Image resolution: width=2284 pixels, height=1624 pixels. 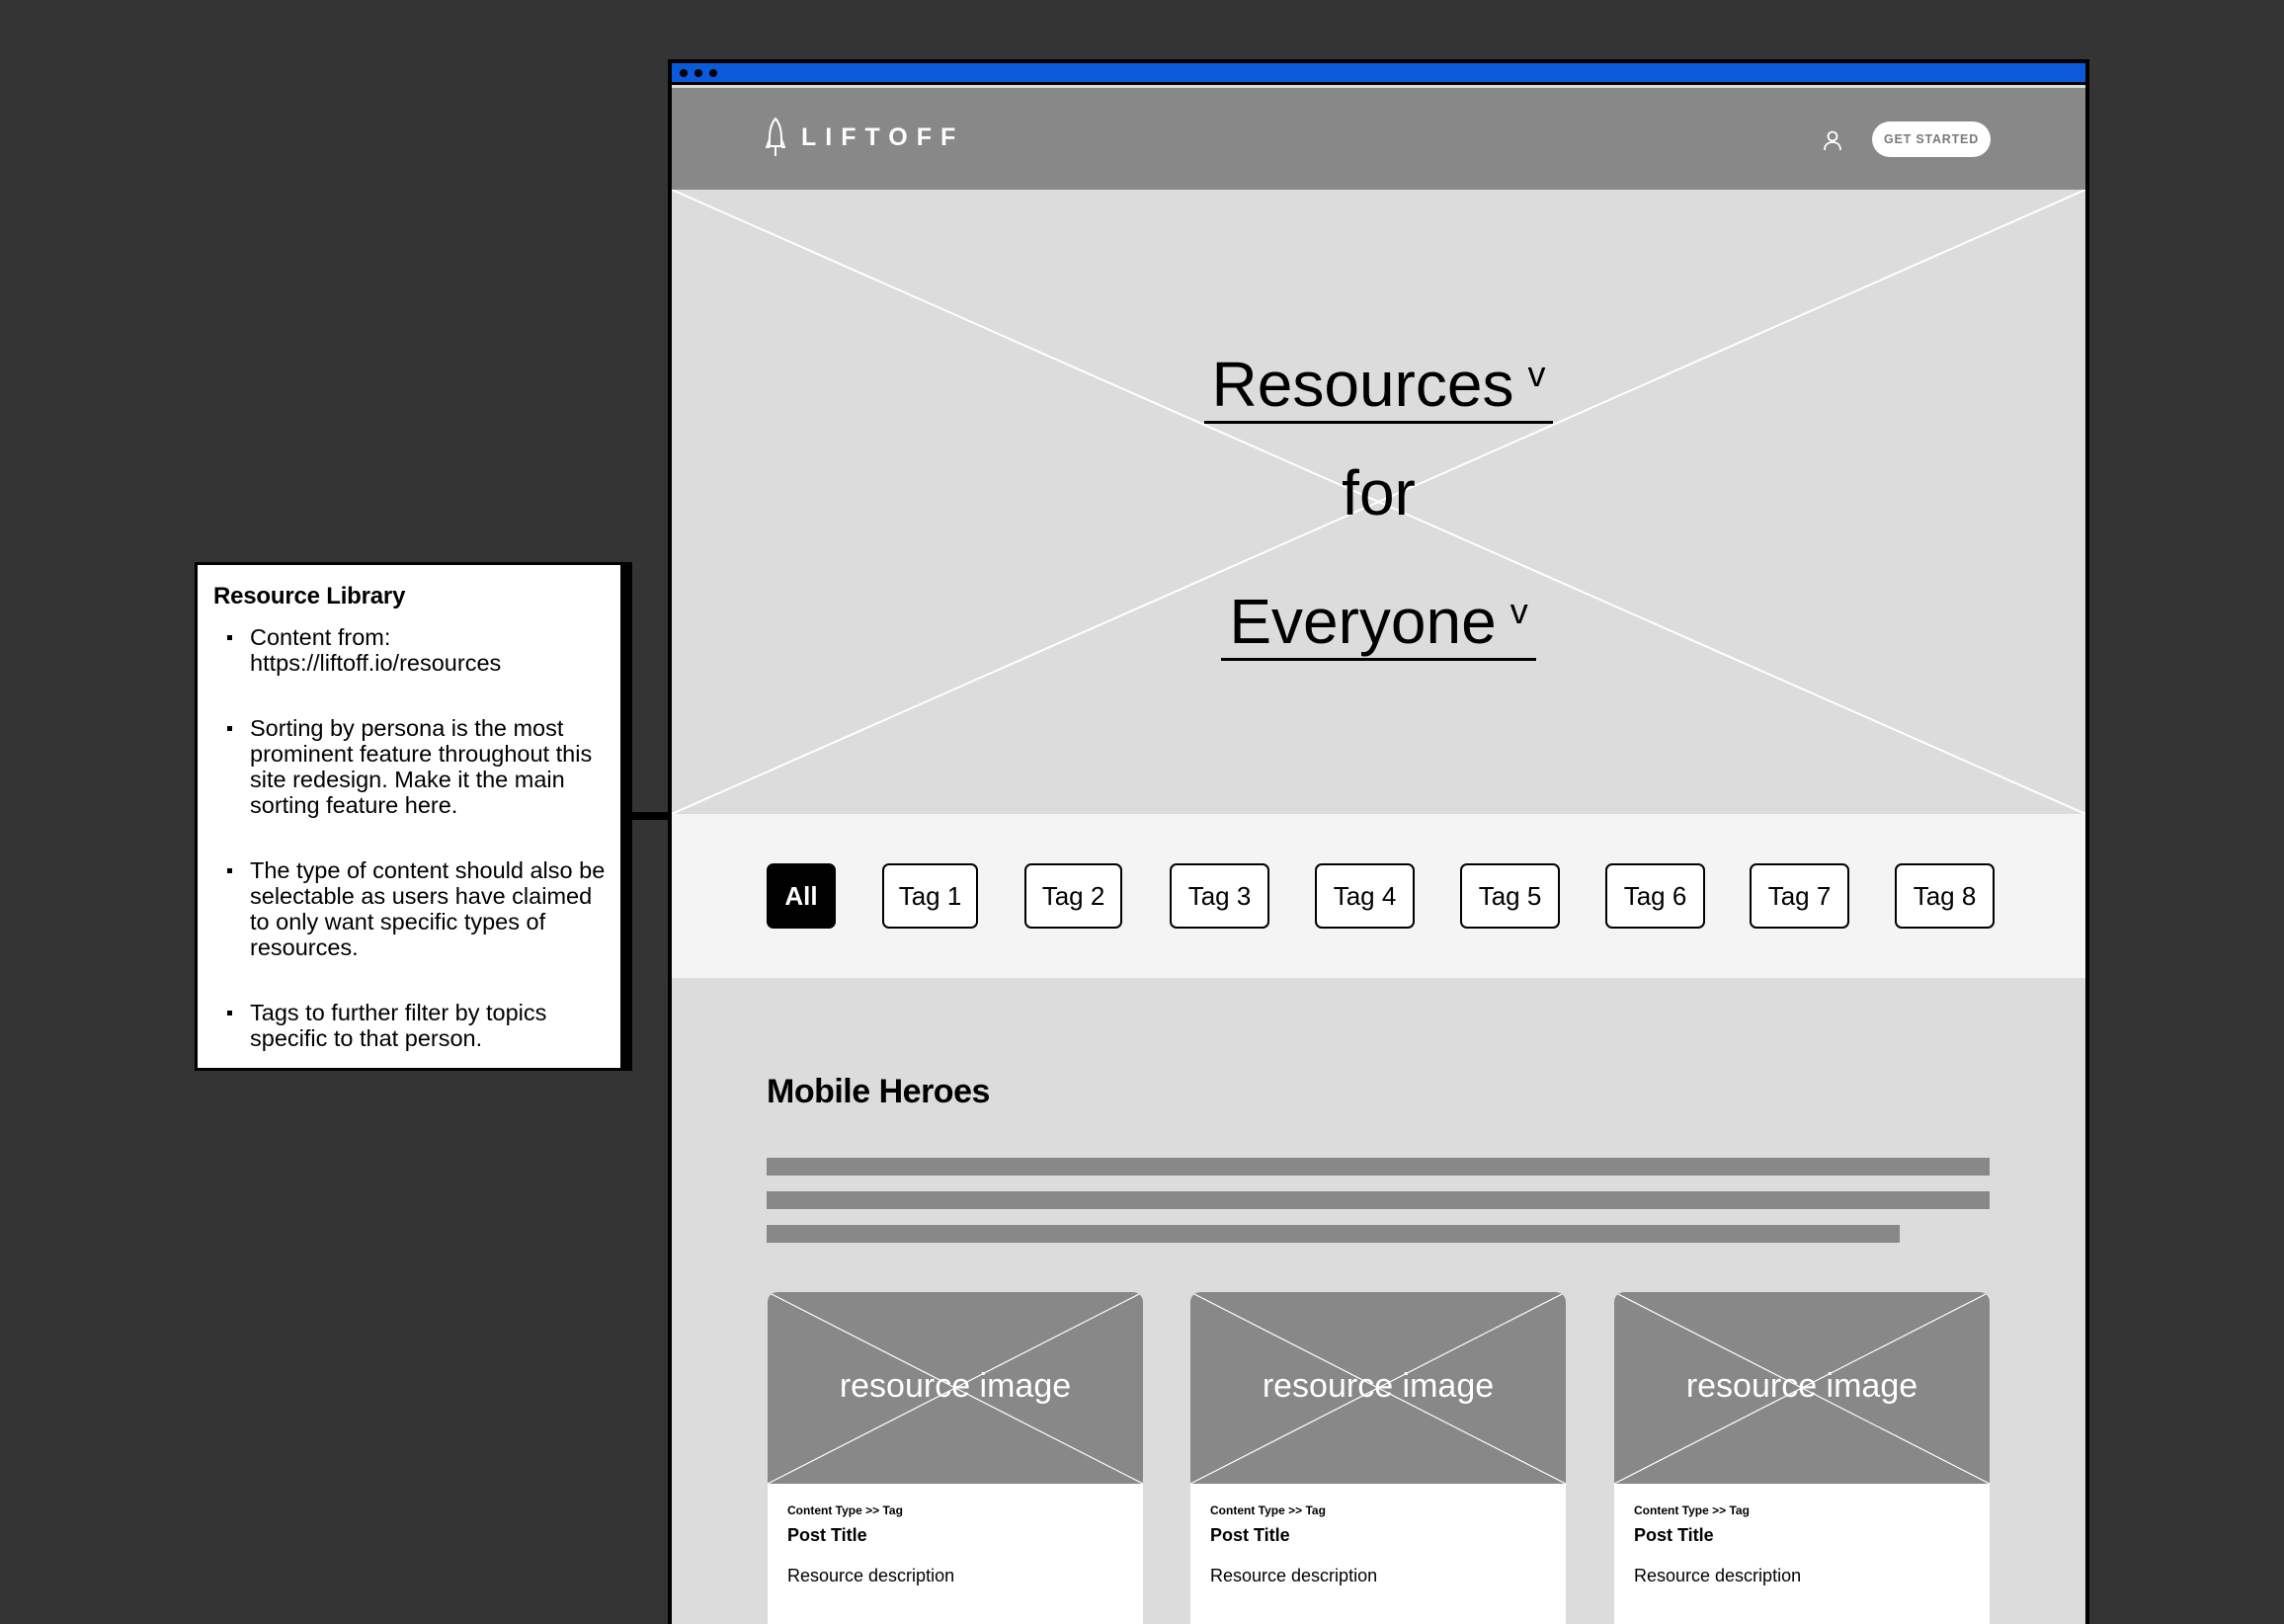 I want to click on hero-line-resources: Resources v, so click(x=1378, y=381).